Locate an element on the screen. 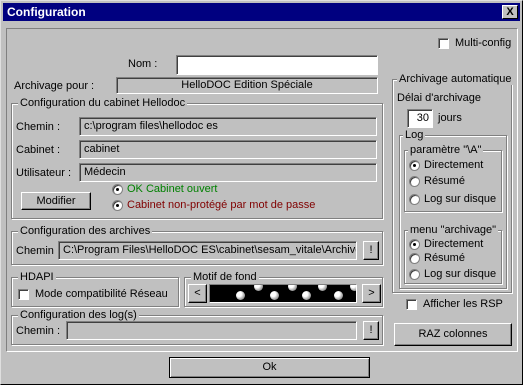  logs-config-title: Configuration des log(s) is located at coordinates (78, 315).